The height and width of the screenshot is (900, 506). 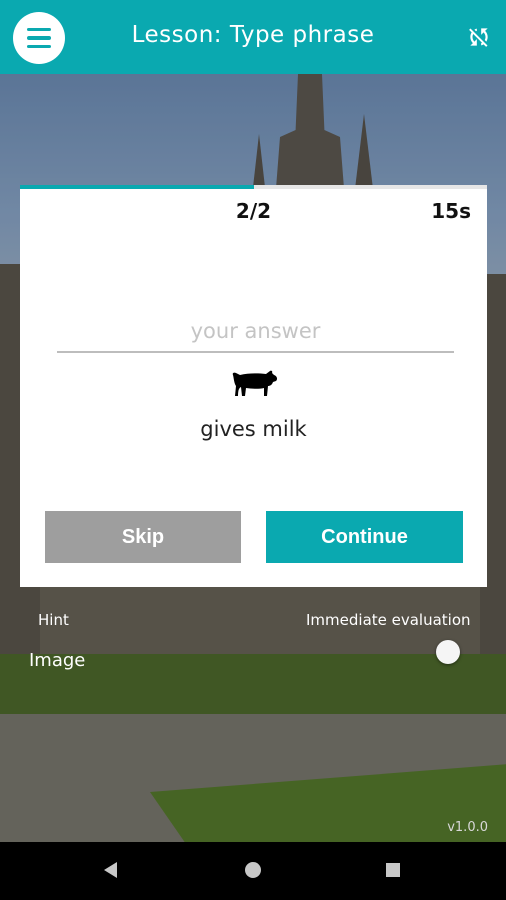 I want to click on skip-button: Skip, so click(x=143, y=537).